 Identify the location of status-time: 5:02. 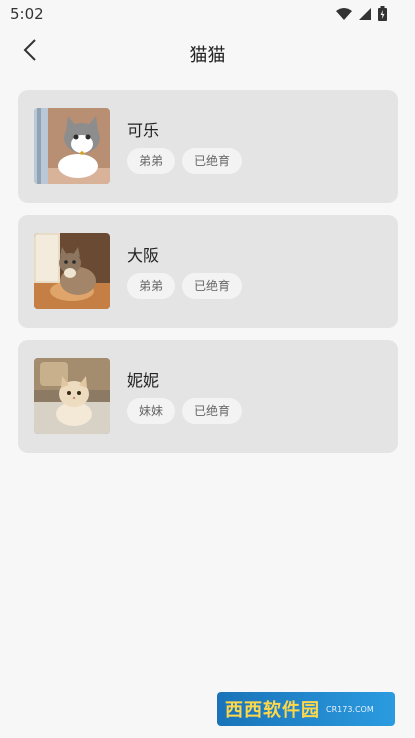
(27, 14).